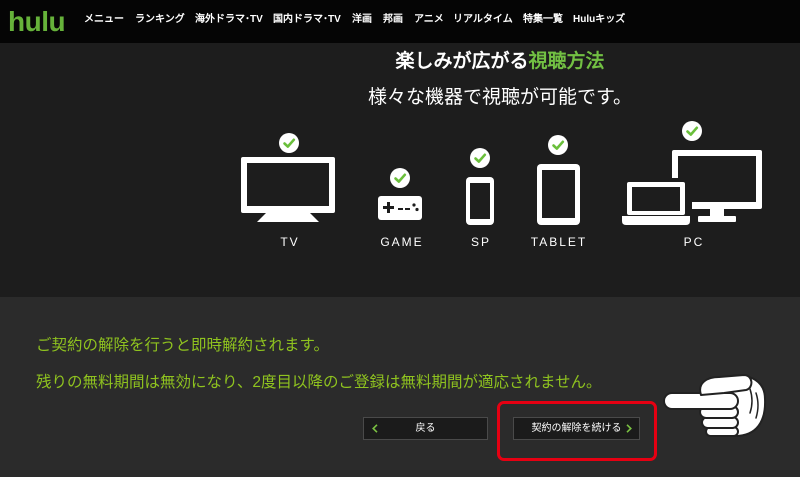 The image size is (800, 477). What do you see at coordinates (288, 189) in the screenshot?
I see `tv-icon` at bounding box center [288, 189].